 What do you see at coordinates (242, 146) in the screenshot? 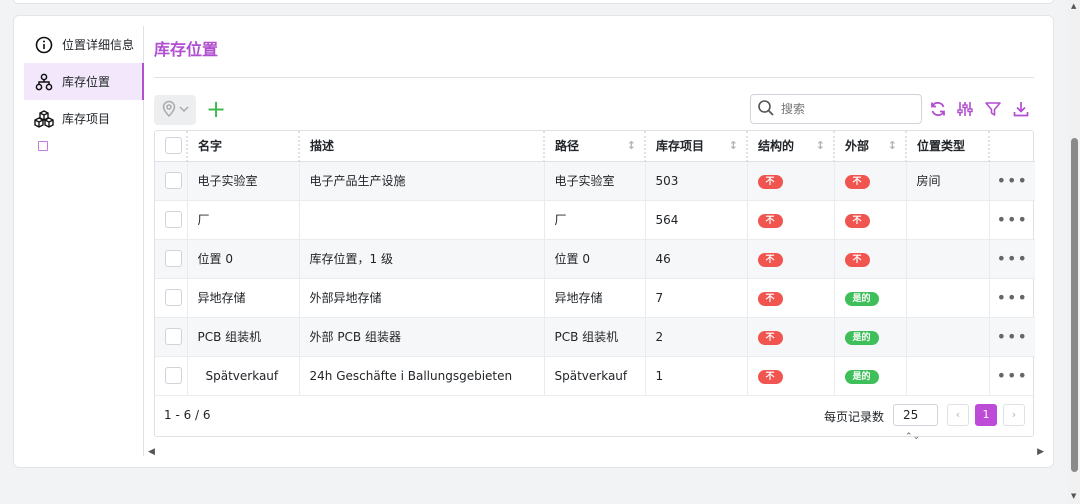
I see `column-header-name: 名字` at bounding box center [242, 146].